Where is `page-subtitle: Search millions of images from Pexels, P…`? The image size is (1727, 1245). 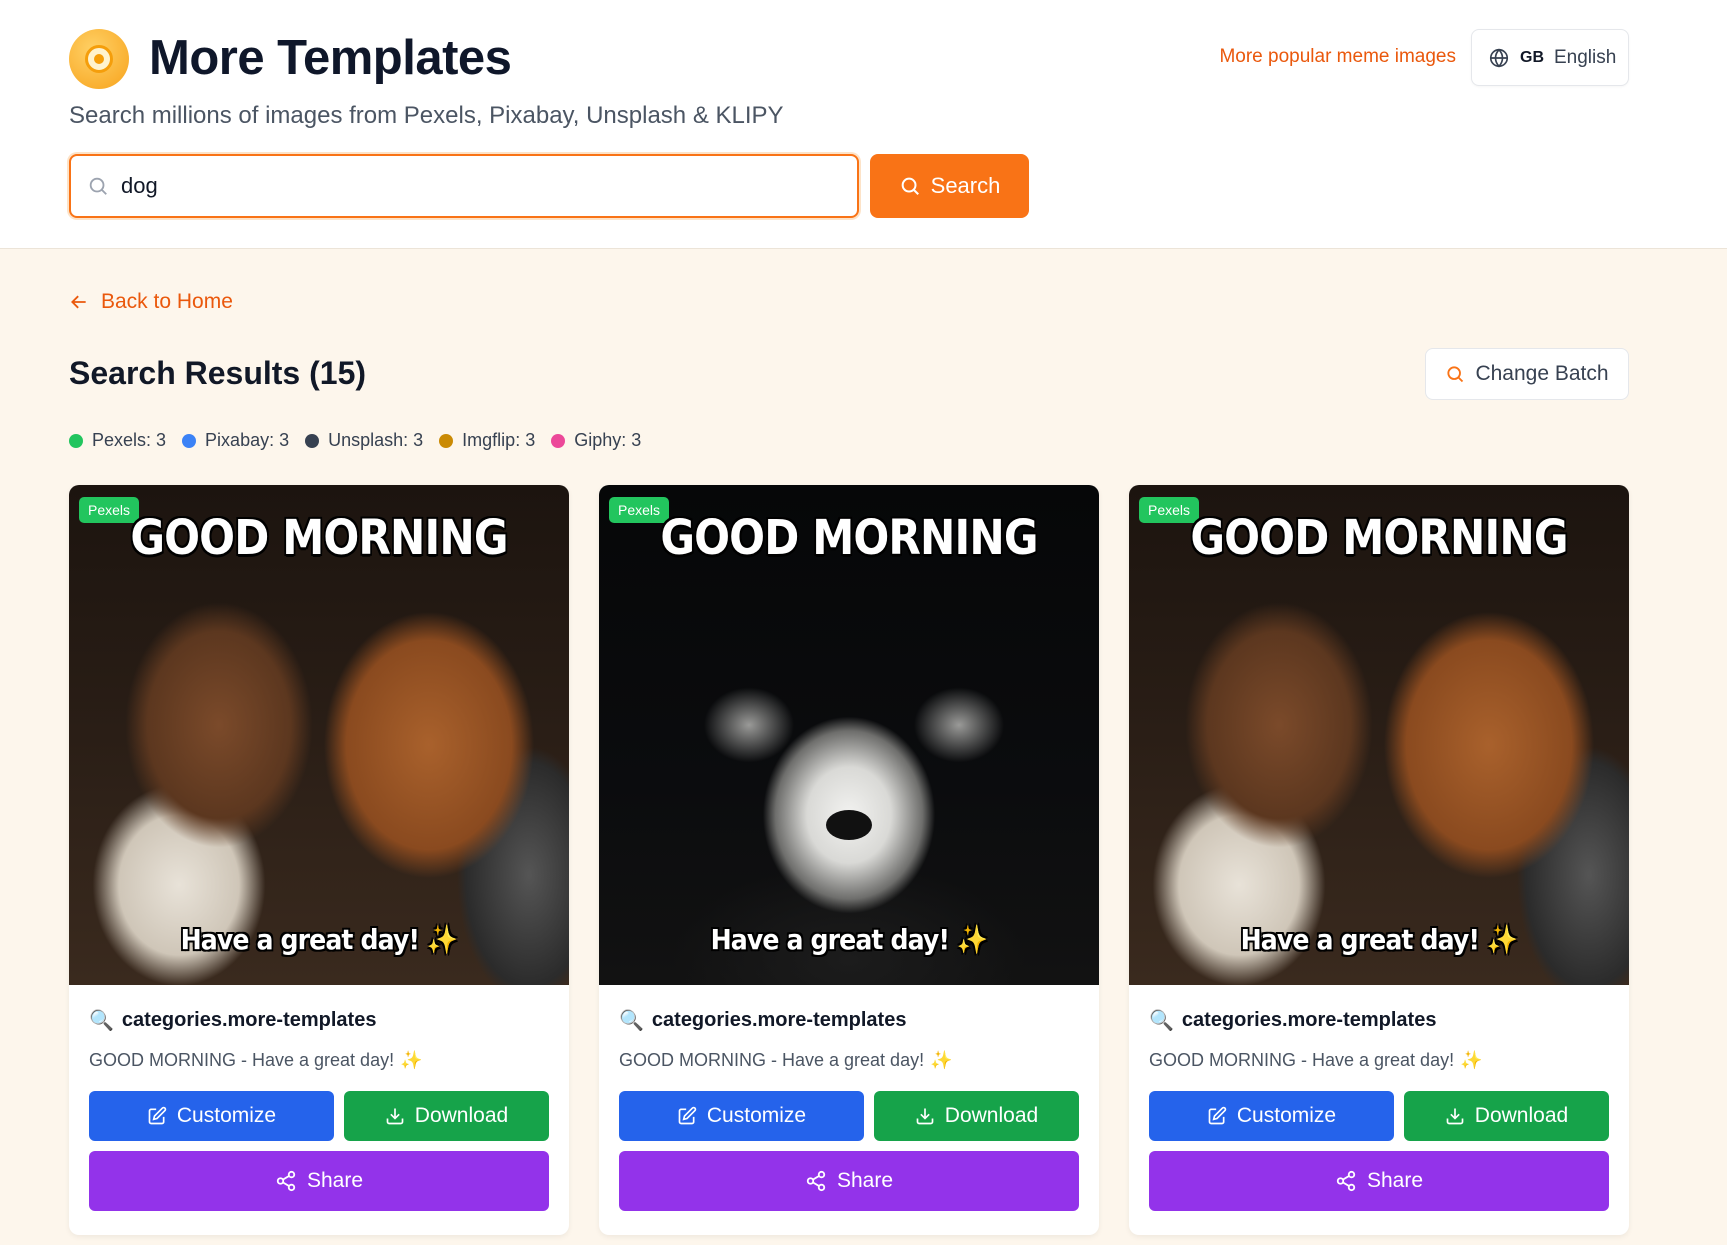 page-subtitle: Search millions of images from Pexels, P… is located at coordinates (426, 115).